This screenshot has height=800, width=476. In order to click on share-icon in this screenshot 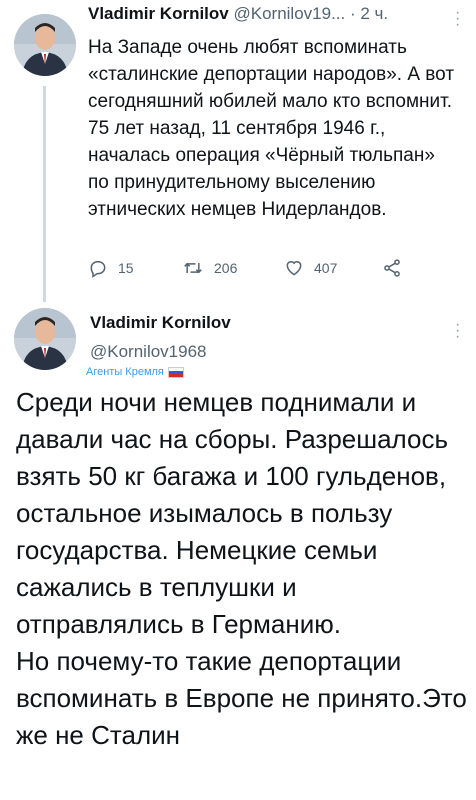, I will do `click(392, 268)`.